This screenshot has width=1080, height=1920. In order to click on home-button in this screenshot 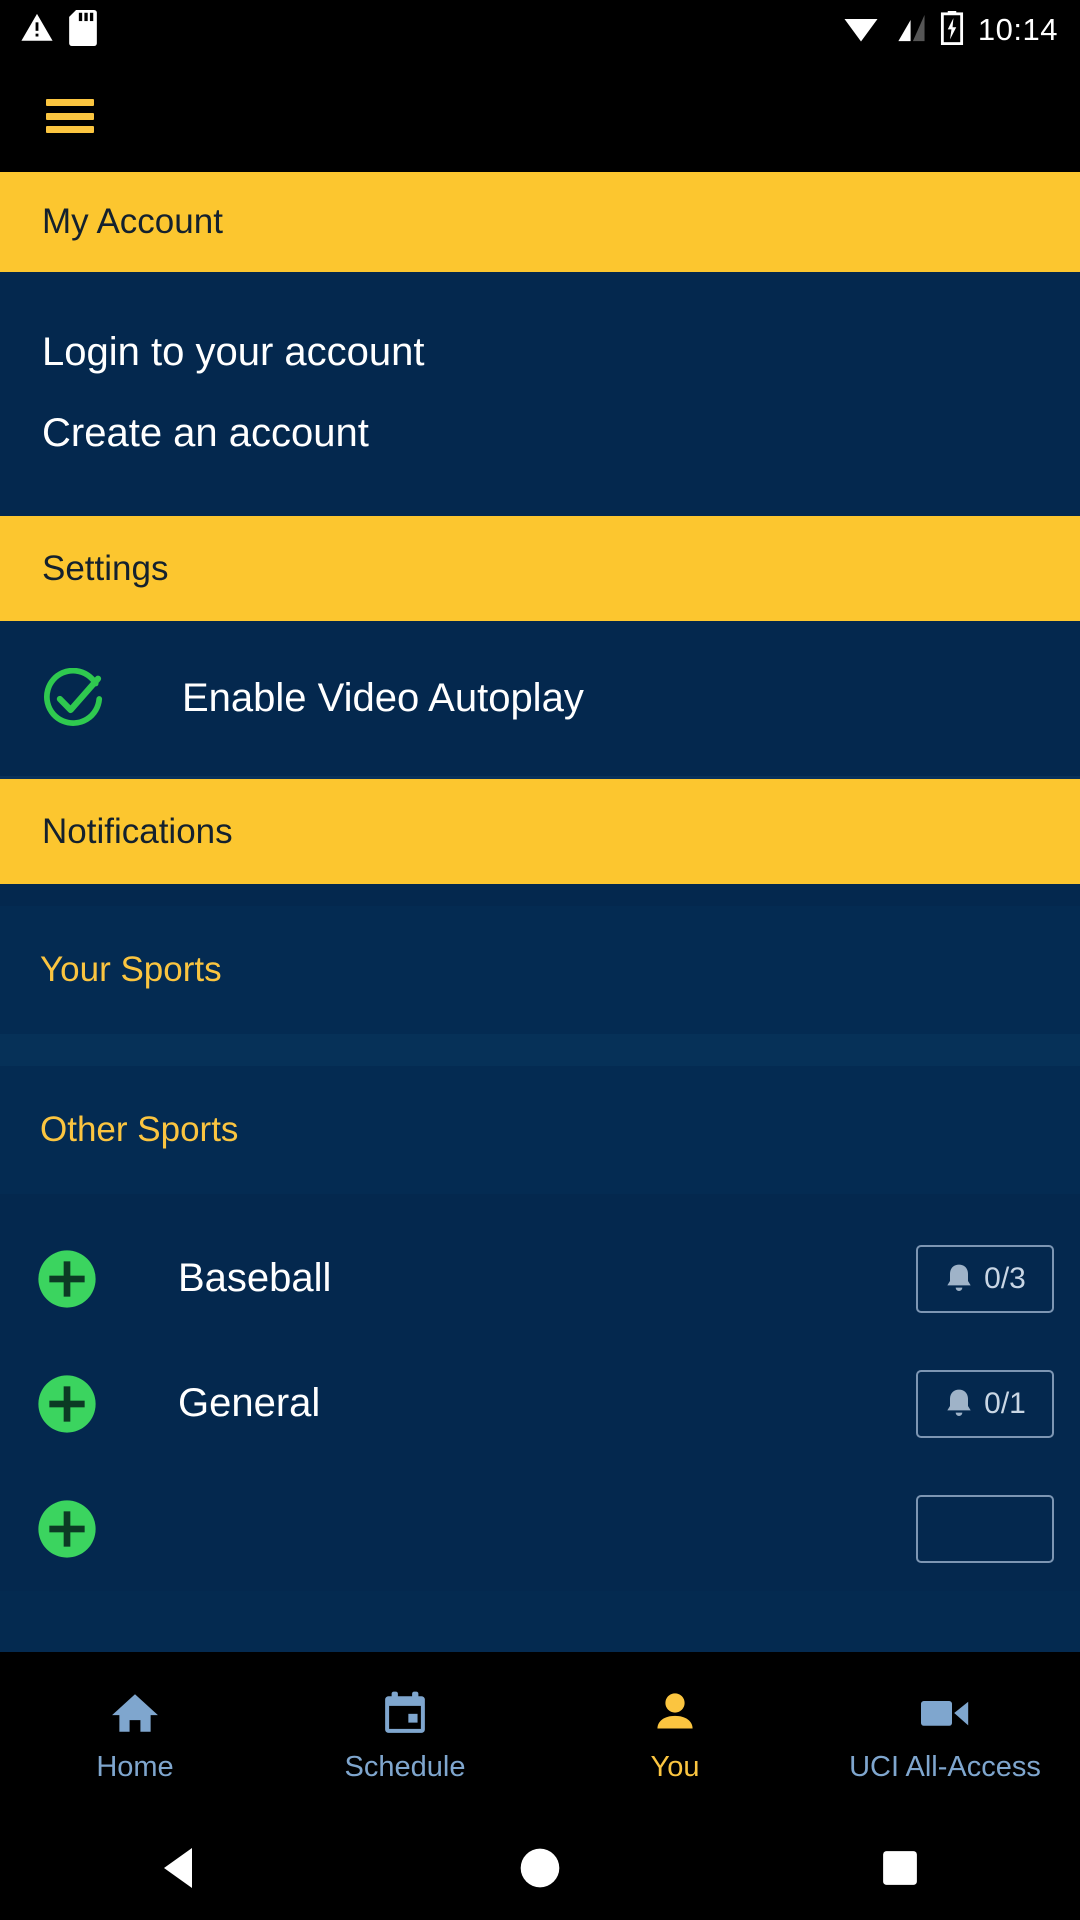, I will do `click(540, 1870)`.